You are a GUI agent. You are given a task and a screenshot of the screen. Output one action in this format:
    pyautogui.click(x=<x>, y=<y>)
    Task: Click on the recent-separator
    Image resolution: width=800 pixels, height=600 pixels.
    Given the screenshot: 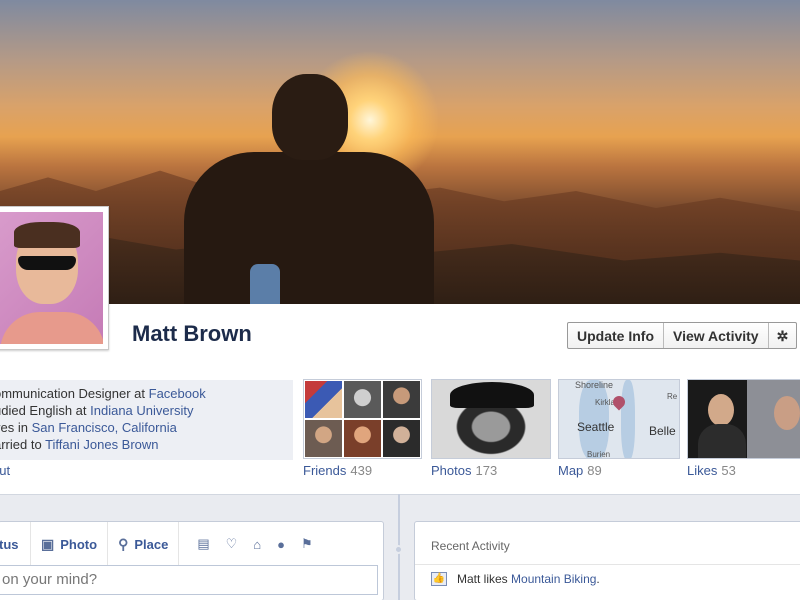 What is the action you would take?
    pyautogui.click(x=607, y=564)
    